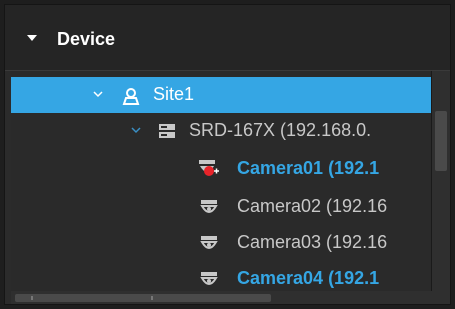 This screenshot has width=455, height=309. I want to click on horizontal-scroll-thumb, so click(143, 298).